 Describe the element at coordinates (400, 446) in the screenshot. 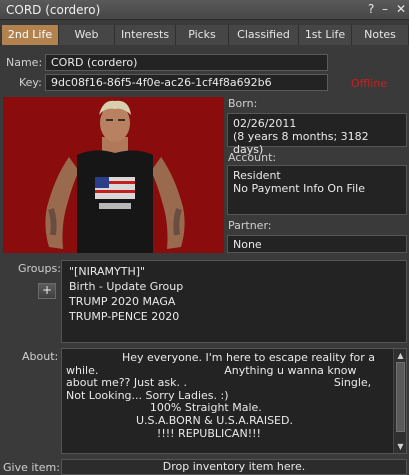

I see `scroll-down-arrow-icon: ▼` at that location.